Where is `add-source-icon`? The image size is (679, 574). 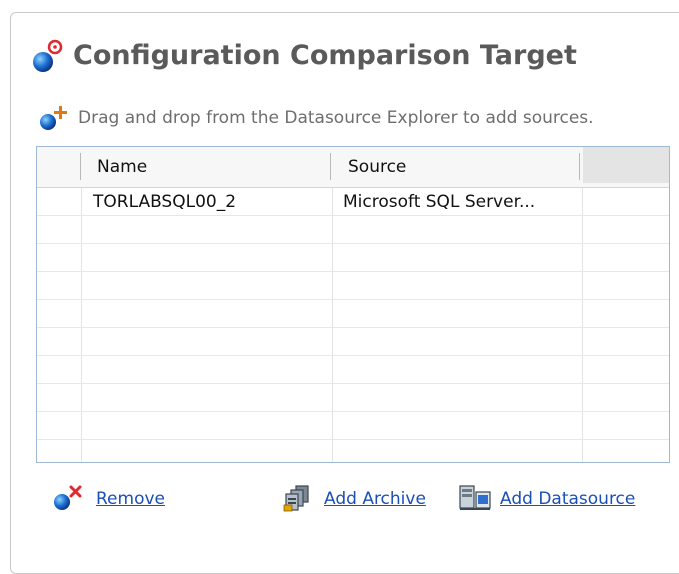
add-source-icon is located at coordinates (57, 118).